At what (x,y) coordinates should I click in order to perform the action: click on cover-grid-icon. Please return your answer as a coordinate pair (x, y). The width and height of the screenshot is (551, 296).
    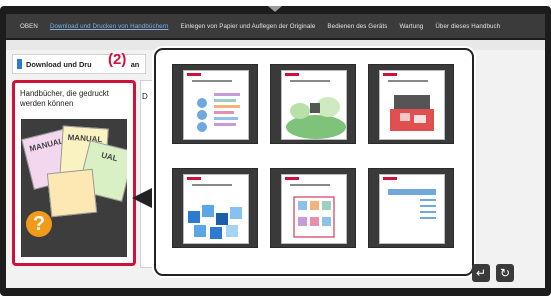
    Looking at the image, I should click on (314, 217).